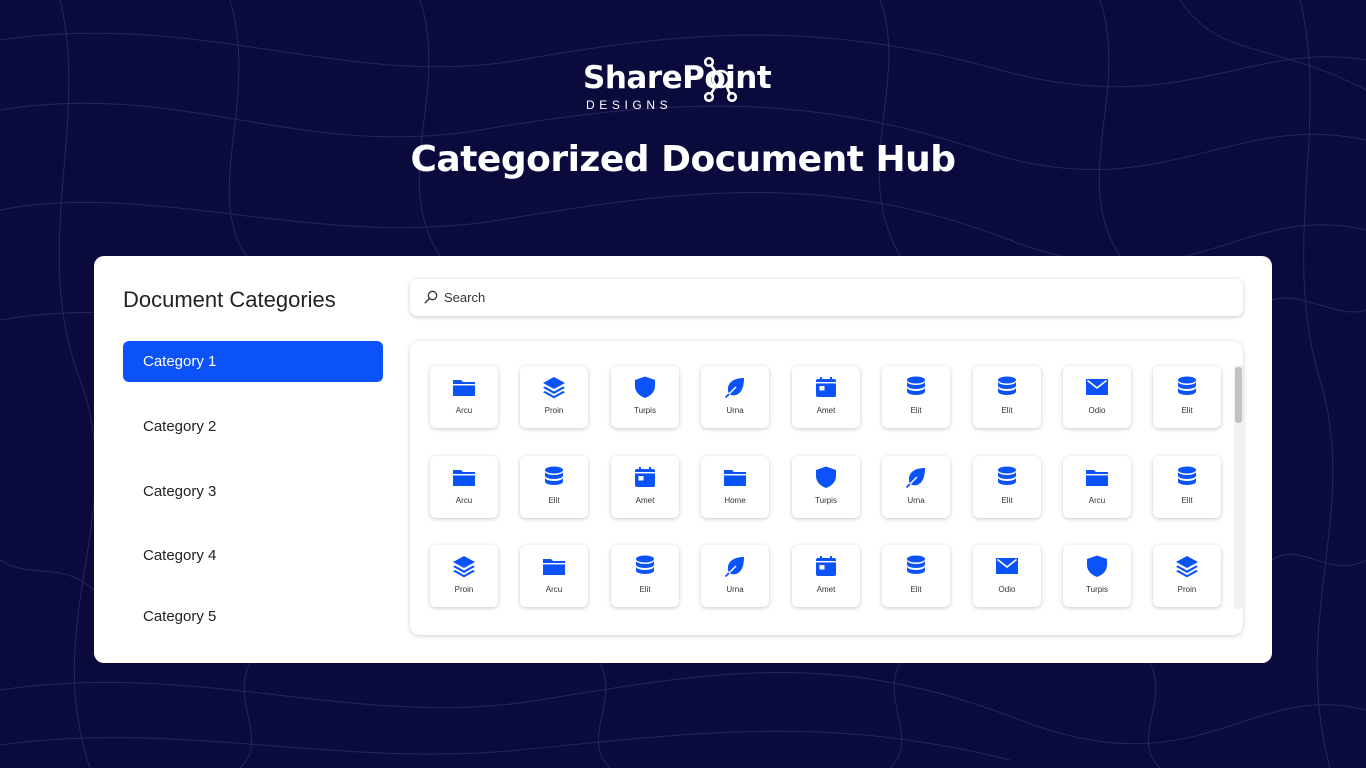 This screenshot has height=768, width=1366. What do you see at coordinates (229, 299) in the screenshot?
I see `categories-title: Document Categories` at bounding box center [229, 299].